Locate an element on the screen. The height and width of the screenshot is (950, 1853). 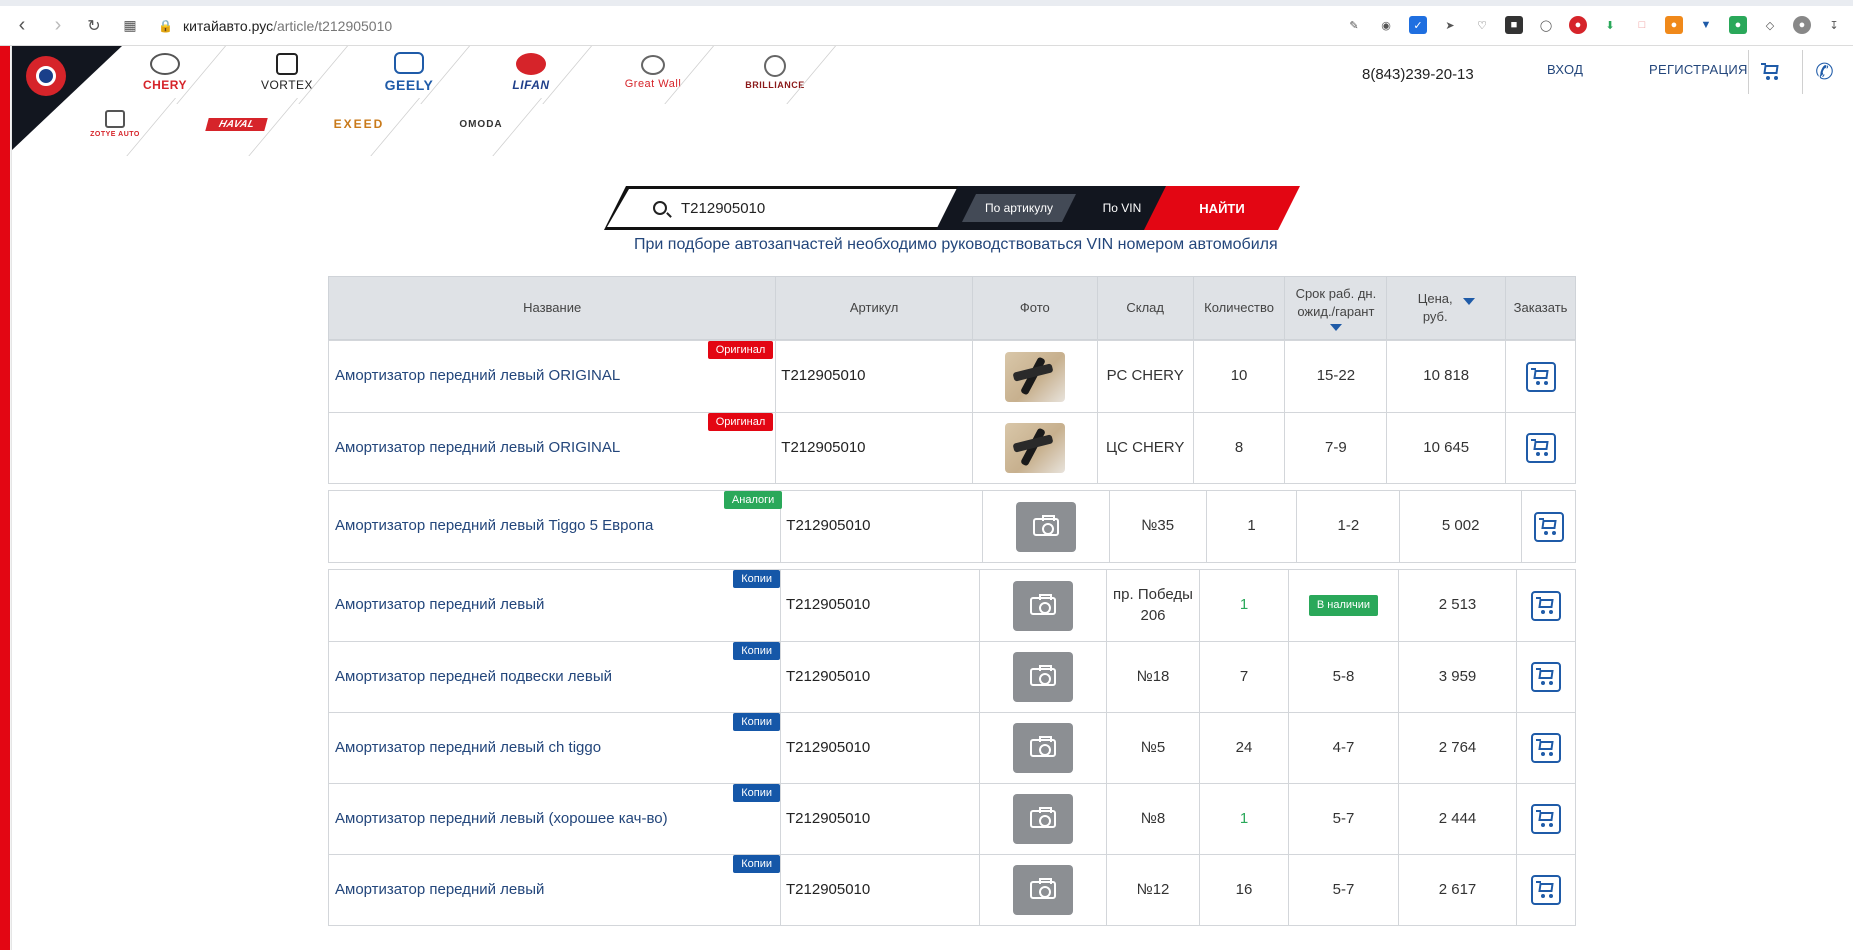
col-term: Срок раб. дн. ожид./гарант is located at coordinates (1336, 308).